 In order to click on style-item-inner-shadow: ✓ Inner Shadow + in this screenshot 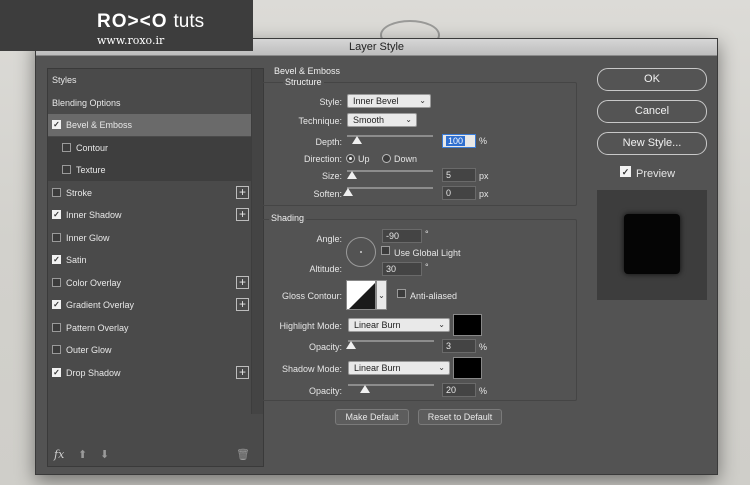, I will do `click(150, 215)`.